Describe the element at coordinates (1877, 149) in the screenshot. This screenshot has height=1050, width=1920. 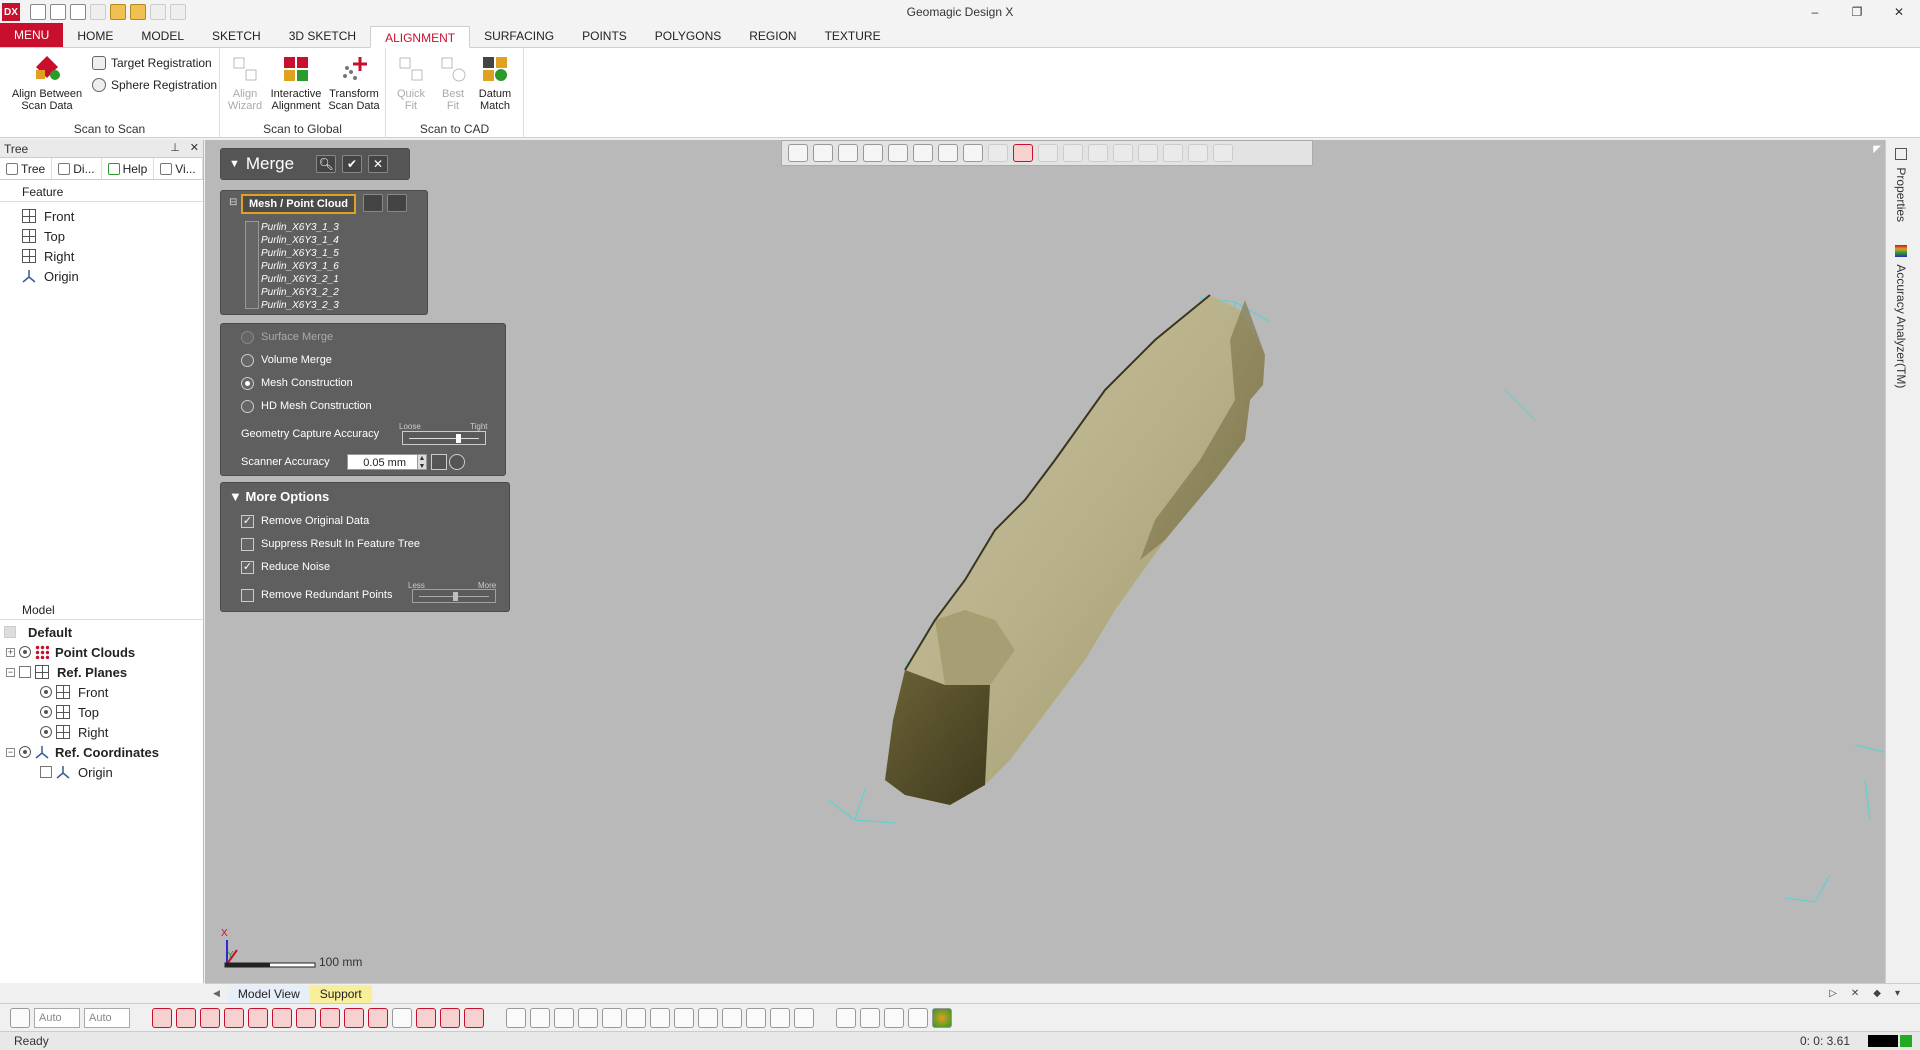
I see `viewport-corner-icon: ◤` at that location.